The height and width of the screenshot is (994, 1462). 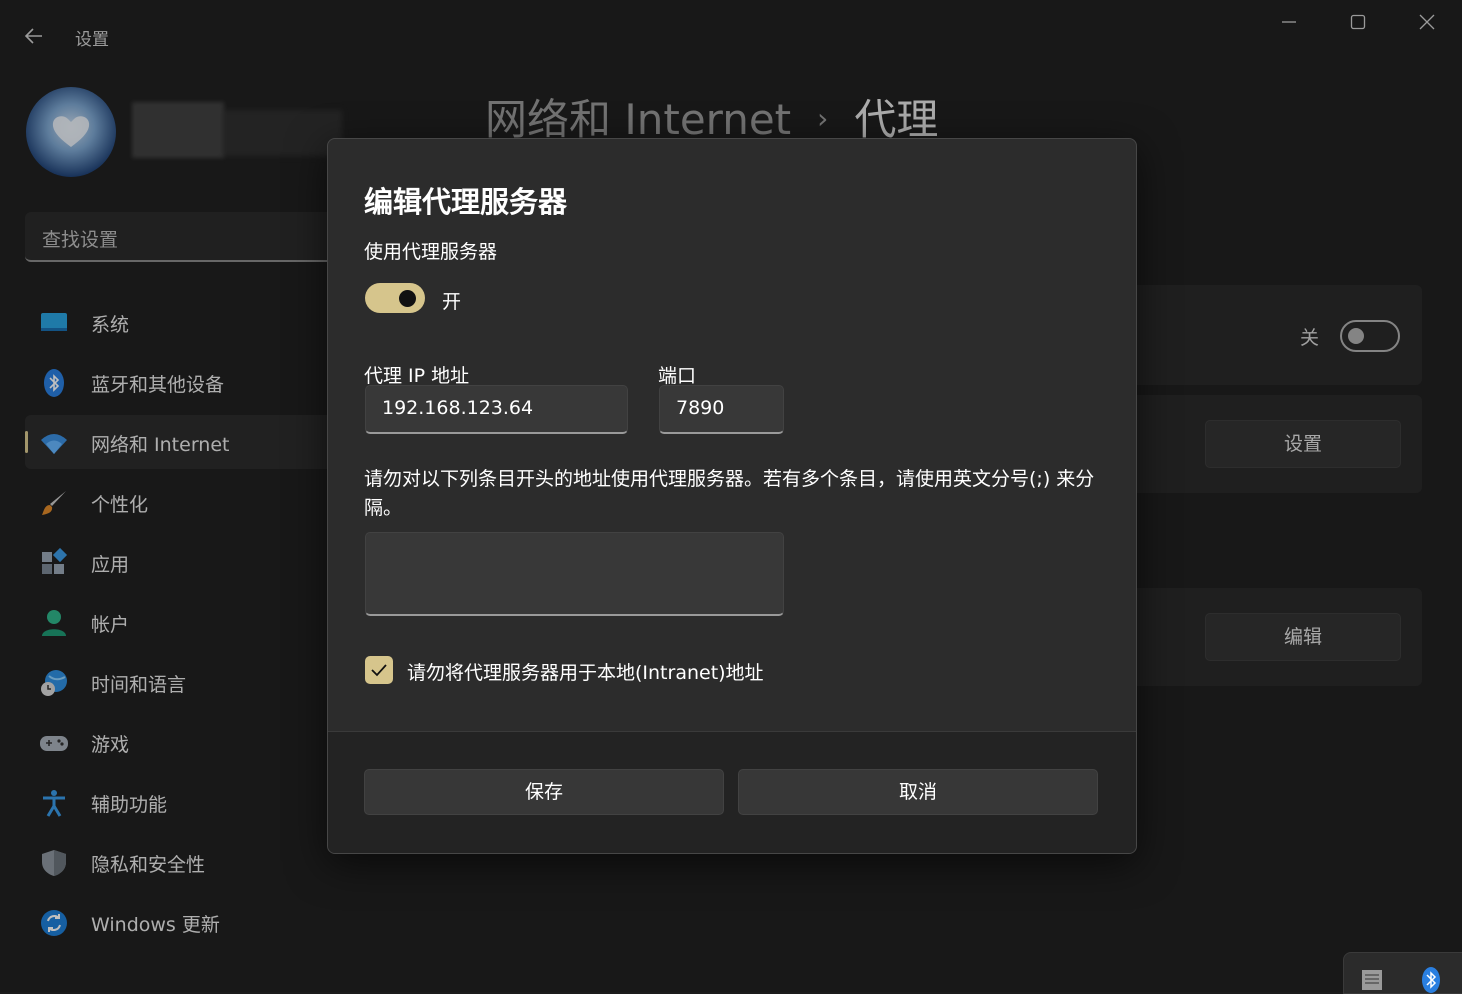 I want to click on system-tray, so click(x=1402, y=973).